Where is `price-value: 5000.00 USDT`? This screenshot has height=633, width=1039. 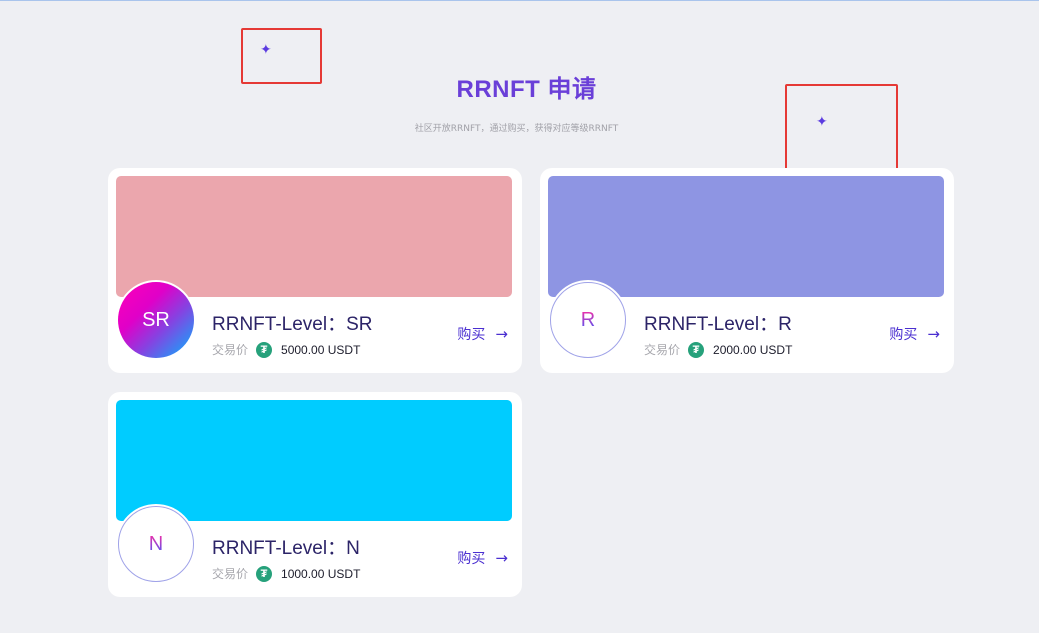 price-value: 5000.00 USDT is located at coordinates (321, 349).